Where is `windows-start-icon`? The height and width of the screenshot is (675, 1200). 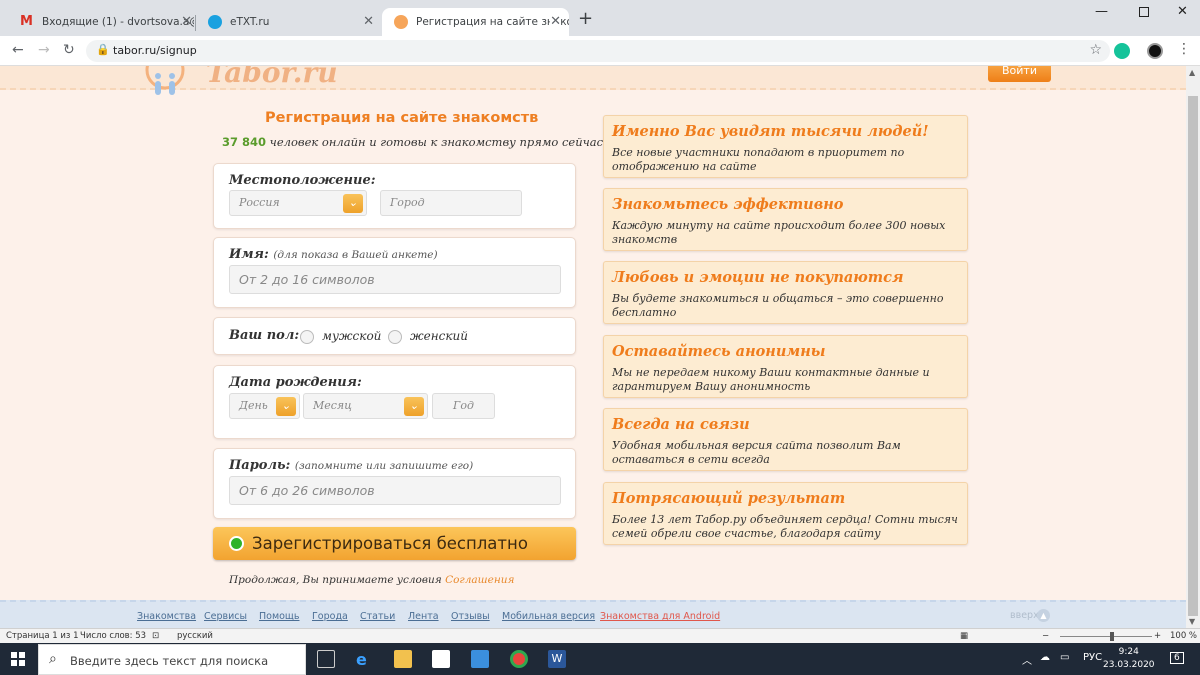 windows-start-icon is located at coordinates (18, 659).